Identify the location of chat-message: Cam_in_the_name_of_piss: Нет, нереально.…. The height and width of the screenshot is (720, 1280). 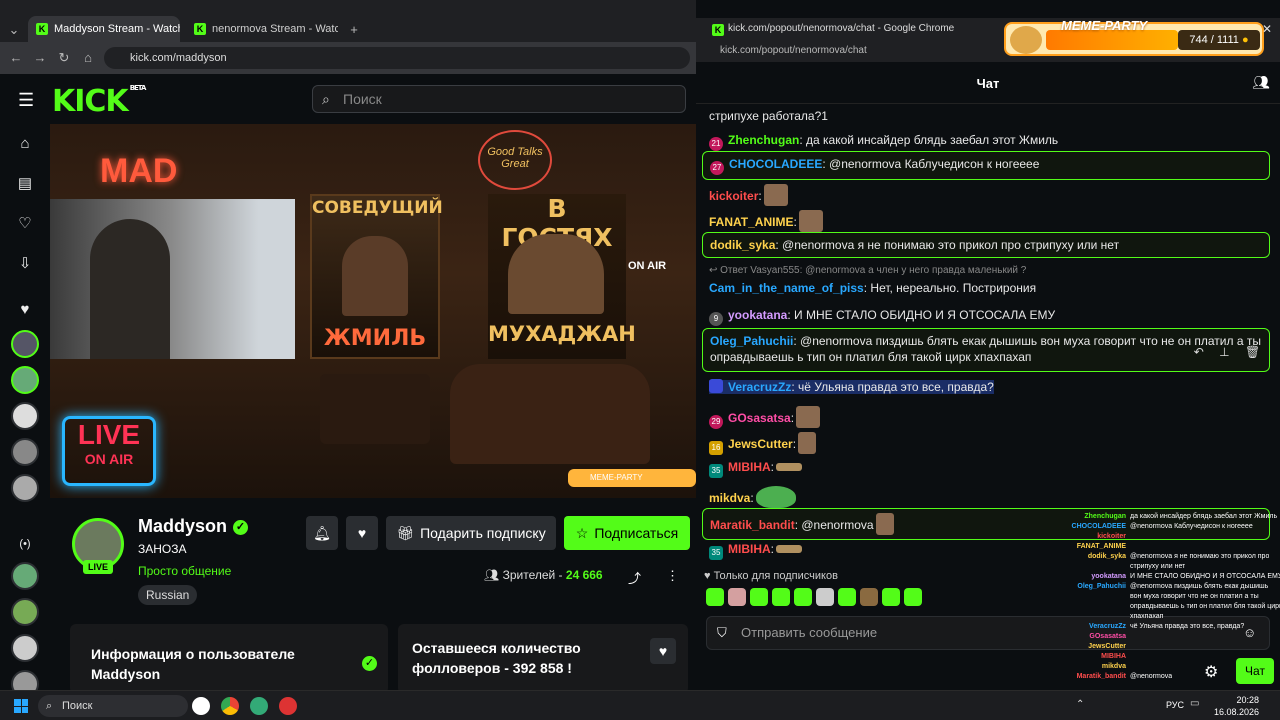
(986, 288).